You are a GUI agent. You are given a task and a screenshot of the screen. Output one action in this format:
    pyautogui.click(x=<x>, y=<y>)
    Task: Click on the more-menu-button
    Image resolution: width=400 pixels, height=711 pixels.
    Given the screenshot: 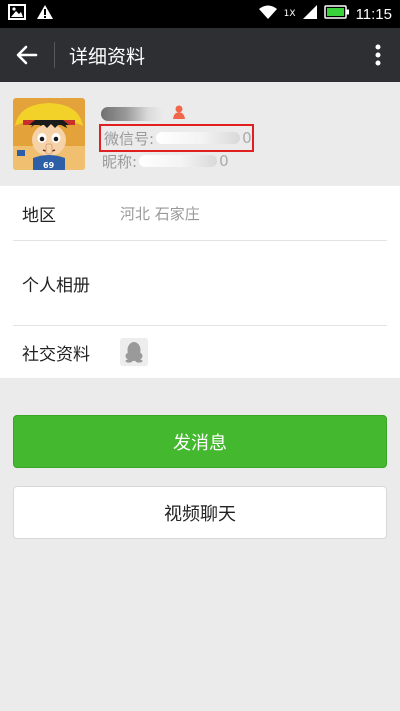 What is the action you would take?
    pyautogui.click(x=378, y=55)
    